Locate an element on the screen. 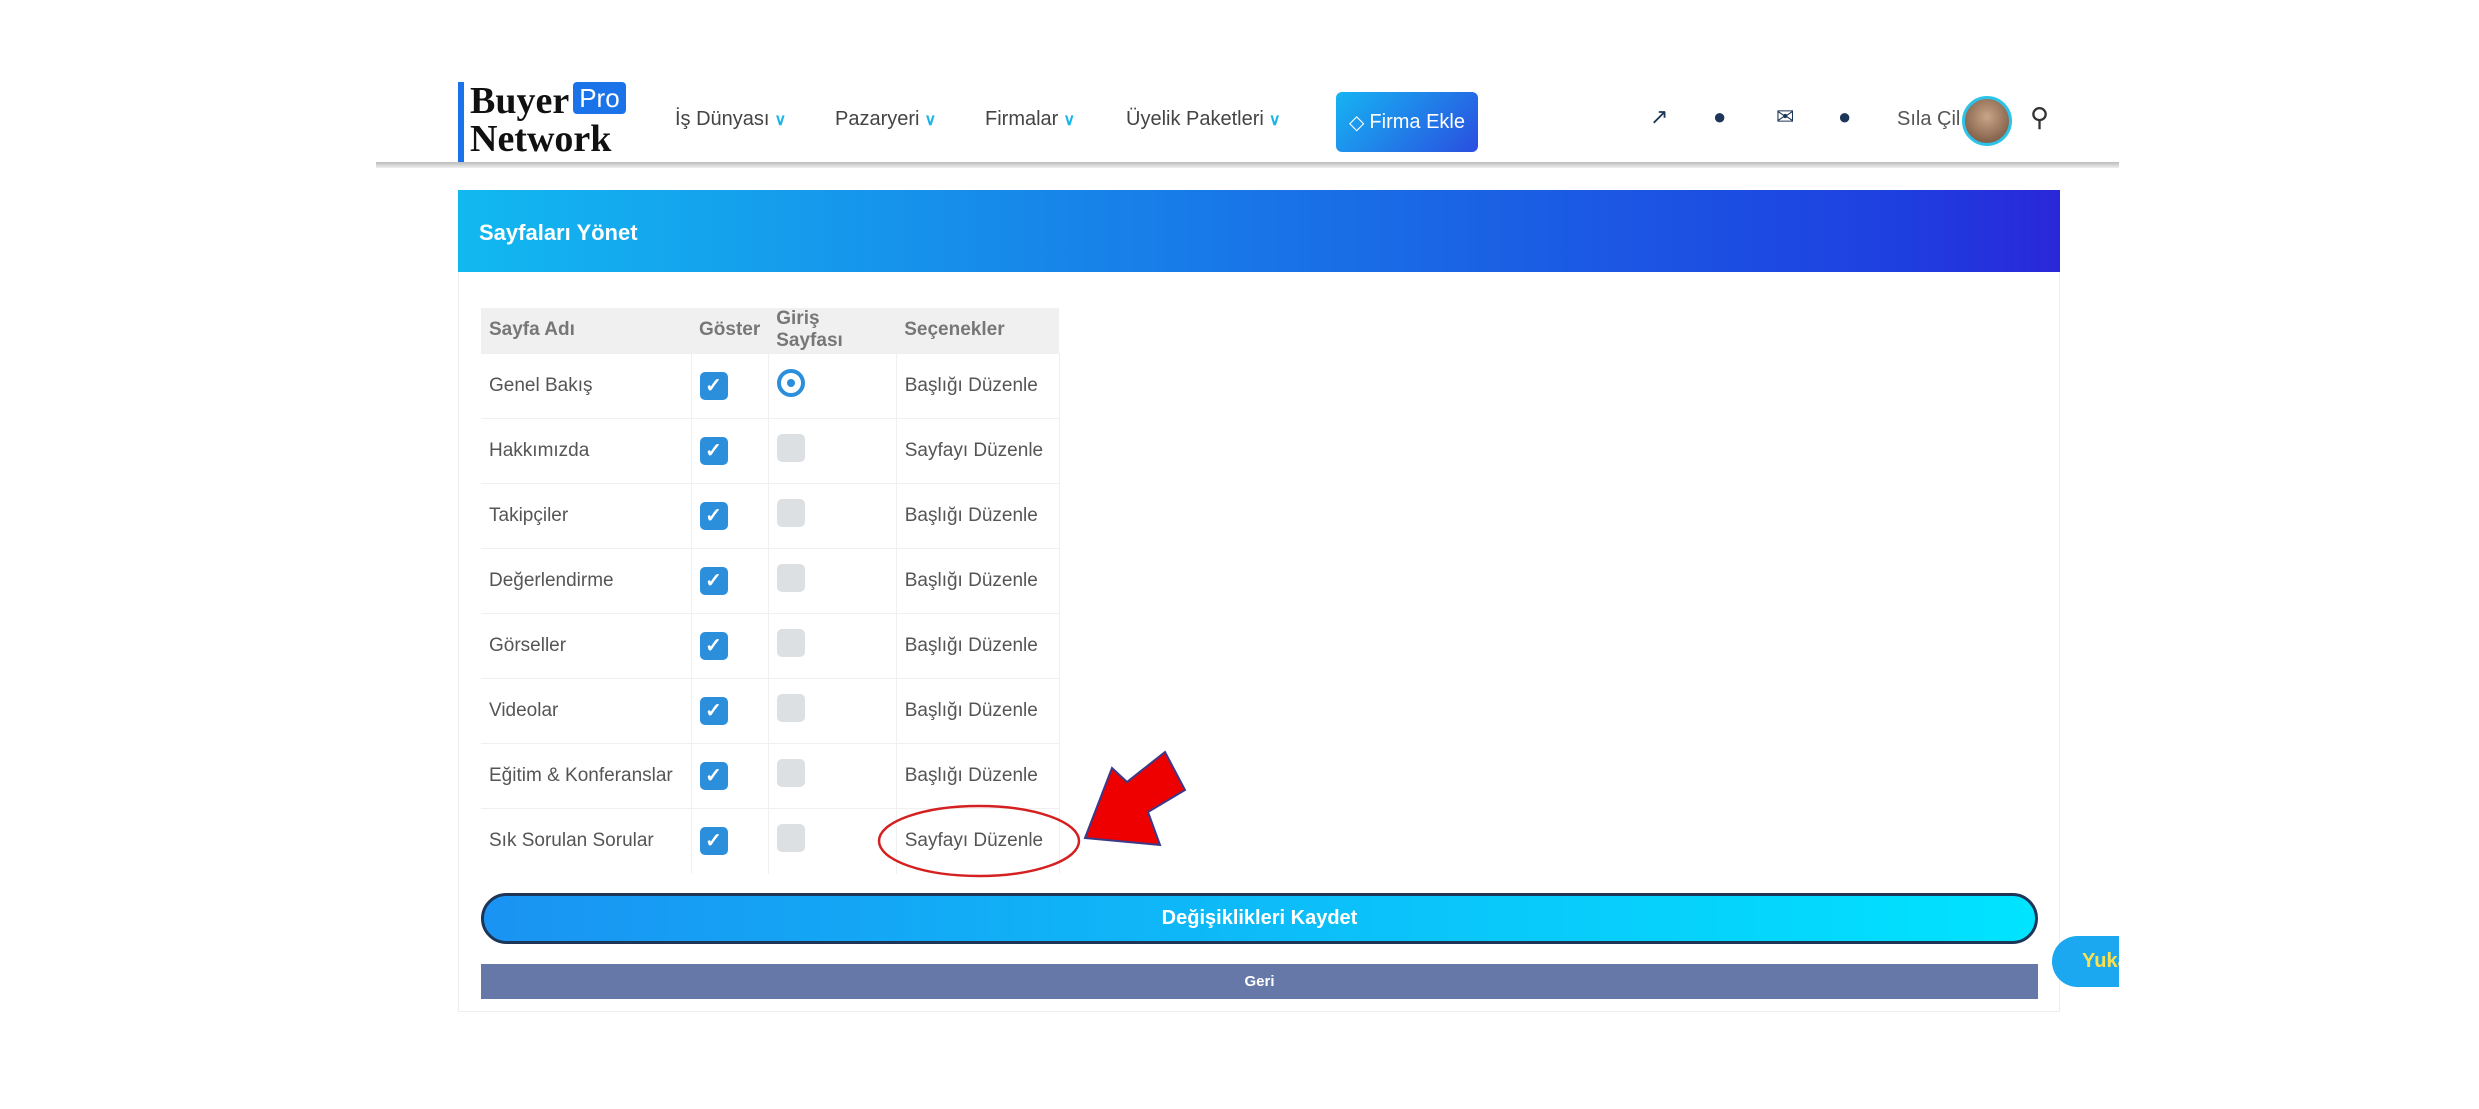 The image size is (2479, 1109). page-name: Sık Sorulan Sorular is located at coordinates (586, 841).